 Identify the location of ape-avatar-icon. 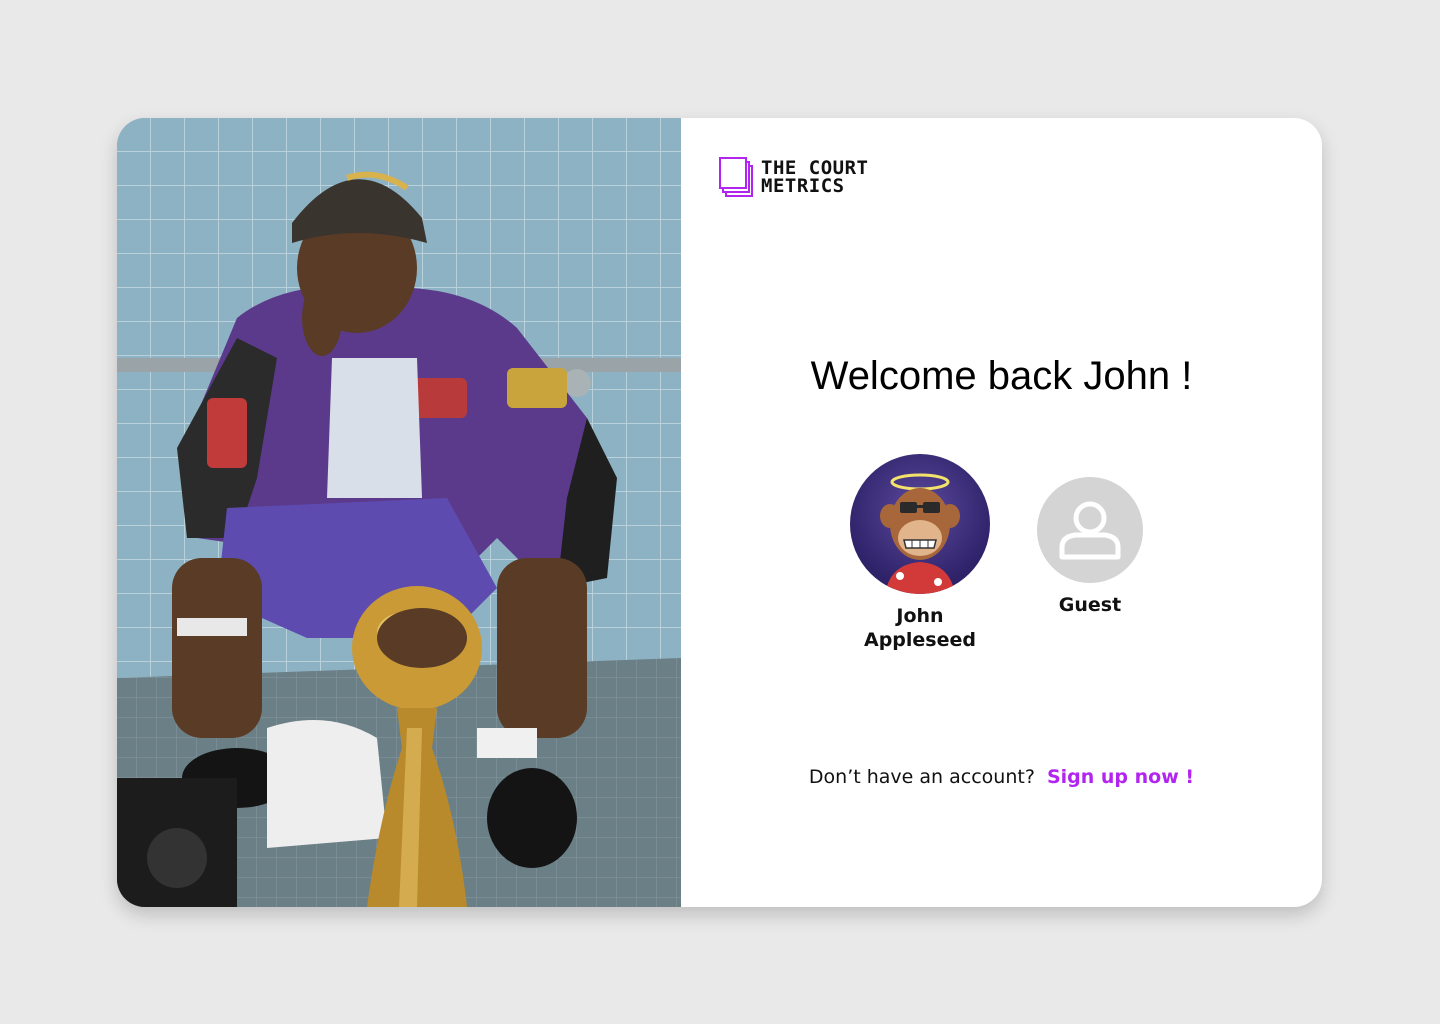
(920, 533).